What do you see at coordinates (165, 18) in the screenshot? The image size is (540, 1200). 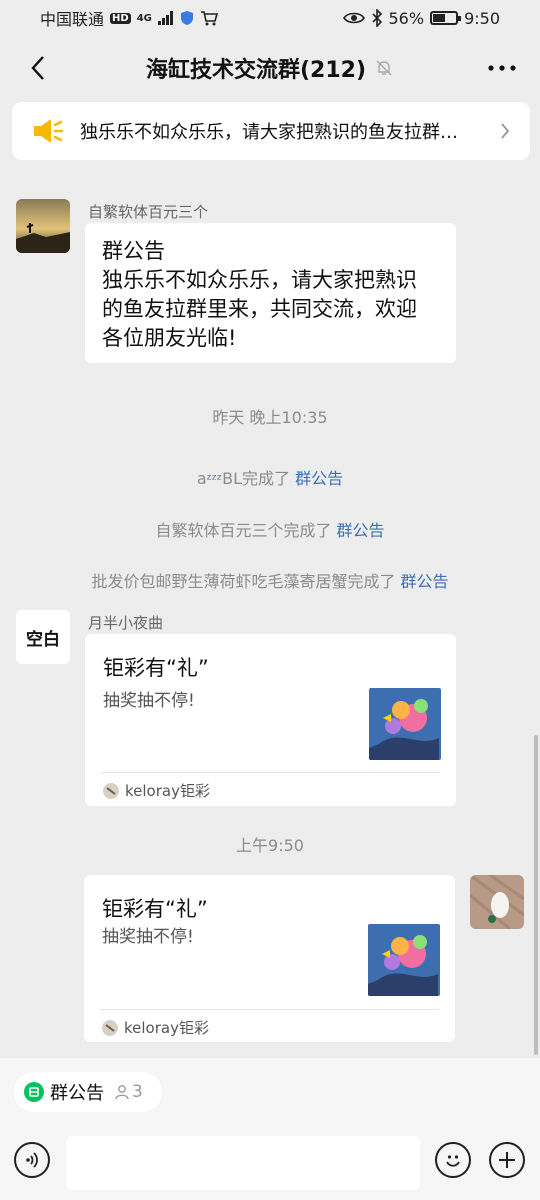 I see `signal-icon` at bounding box center [165, 18].